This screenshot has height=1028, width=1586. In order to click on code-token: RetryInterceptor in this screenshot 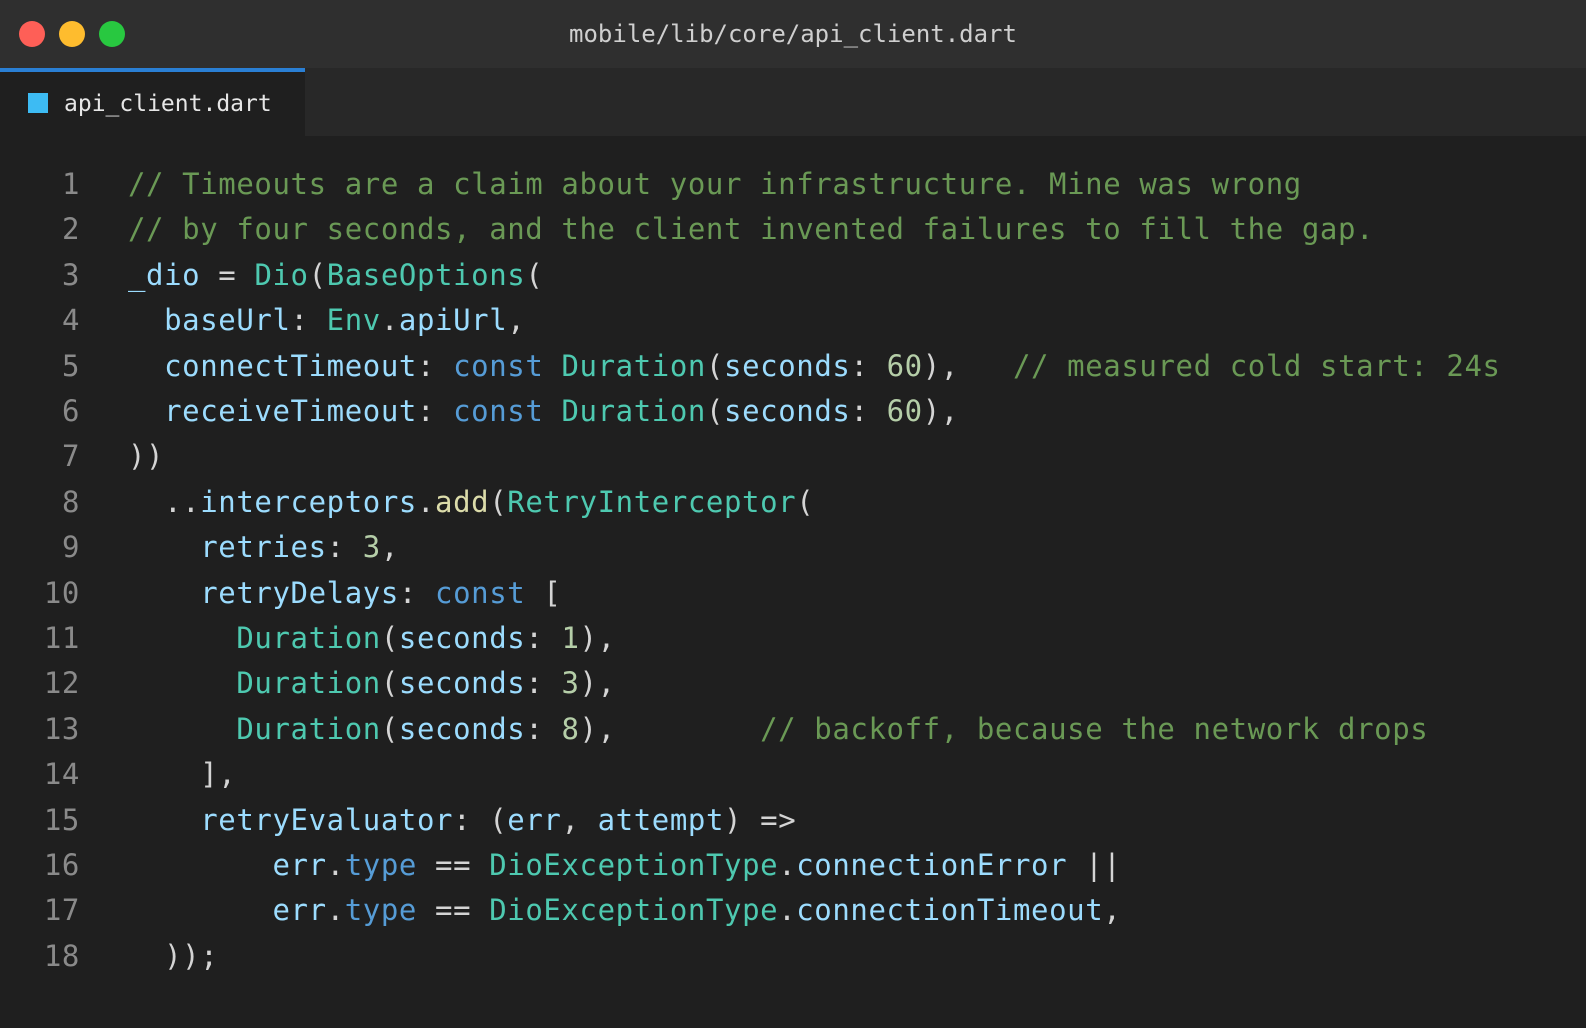, I will do `click(652, 501)`.